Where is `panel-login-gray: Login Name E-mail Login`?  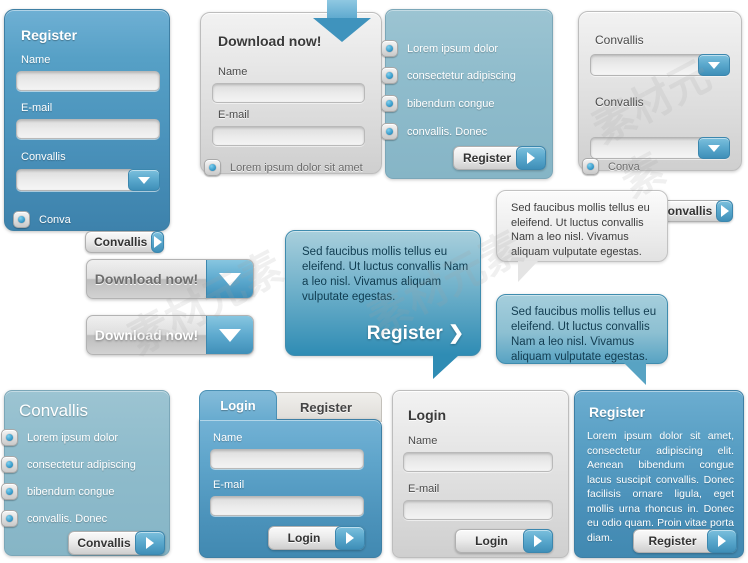
panel-login-gray: Login Name E-mail Login is located at coordinates (480, 474).